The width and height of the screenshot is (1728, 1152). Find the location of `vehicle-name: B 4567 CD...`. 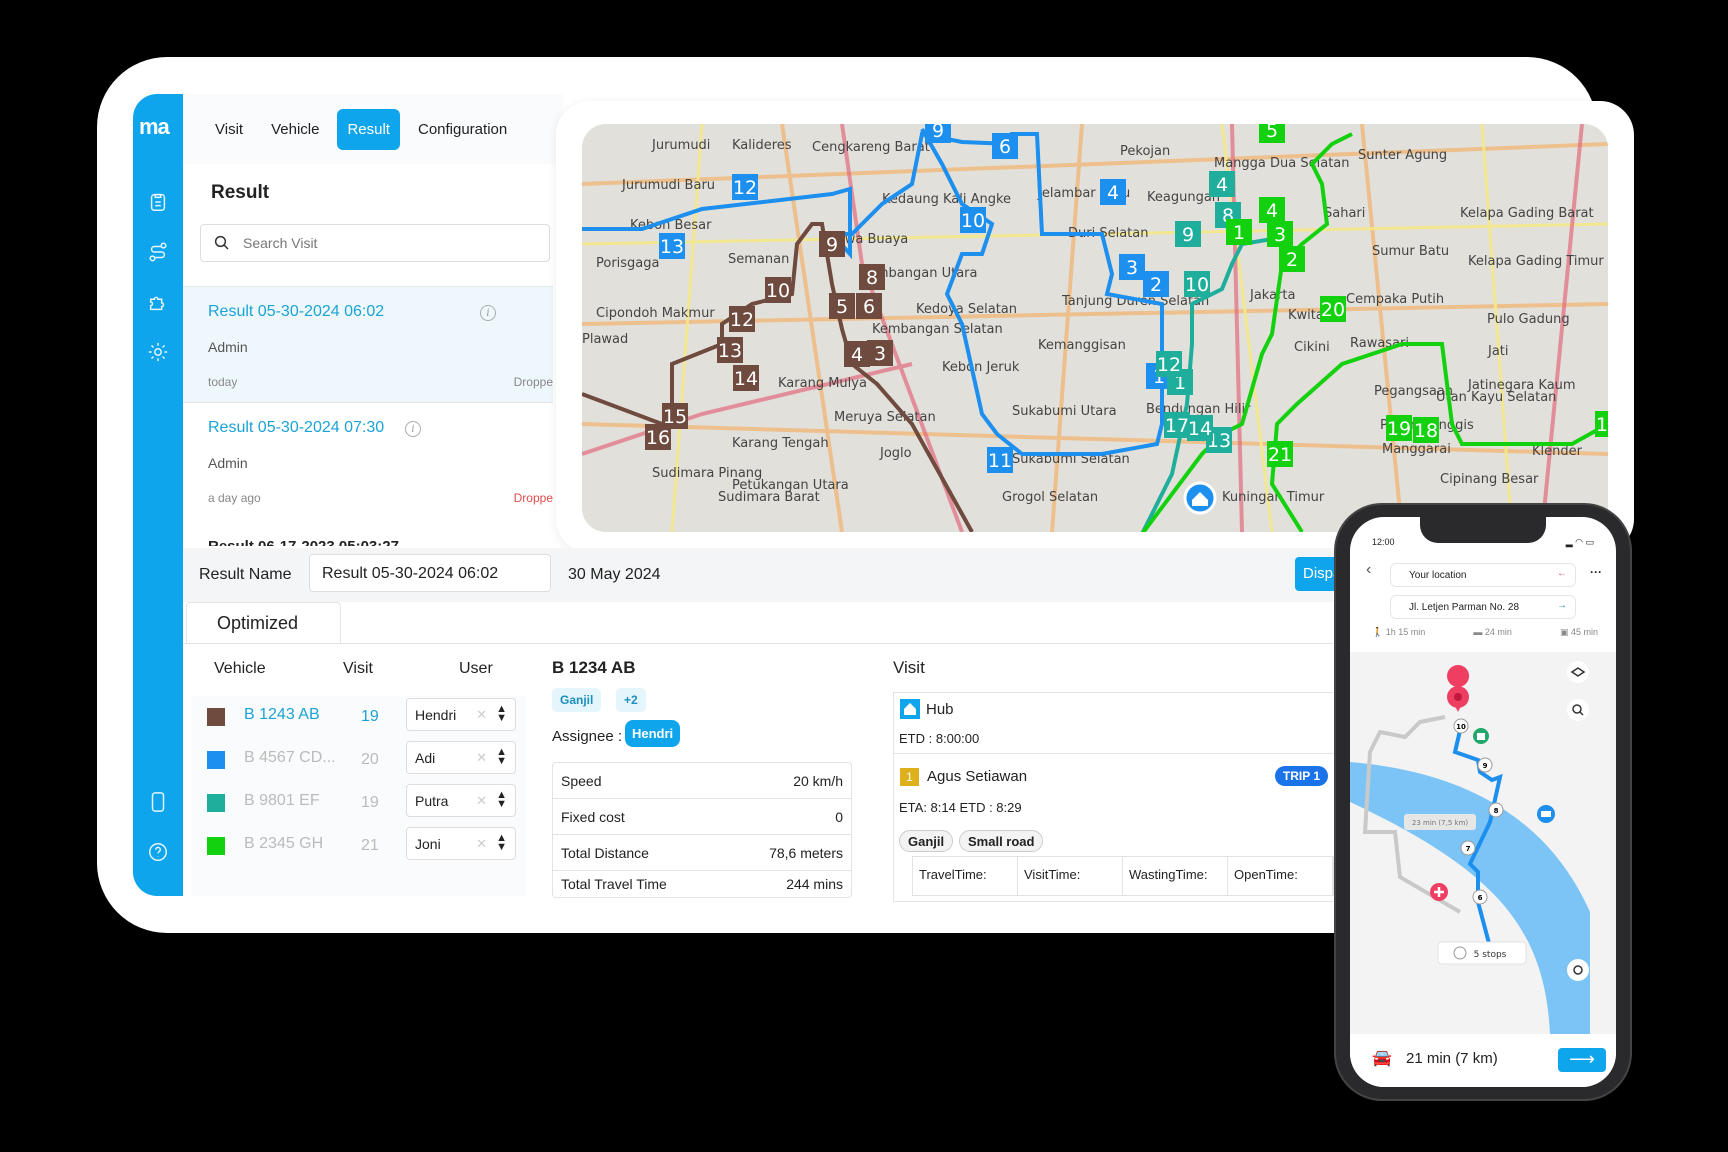

vehicle-name: B 4567 CD... is located at coordinates (290, 758).